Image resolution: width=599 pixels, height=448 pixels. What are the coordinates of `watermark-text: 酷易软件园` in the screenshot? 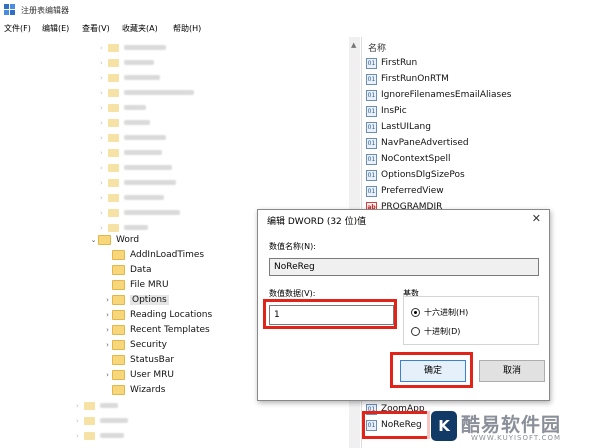 It's located at (511, 425).